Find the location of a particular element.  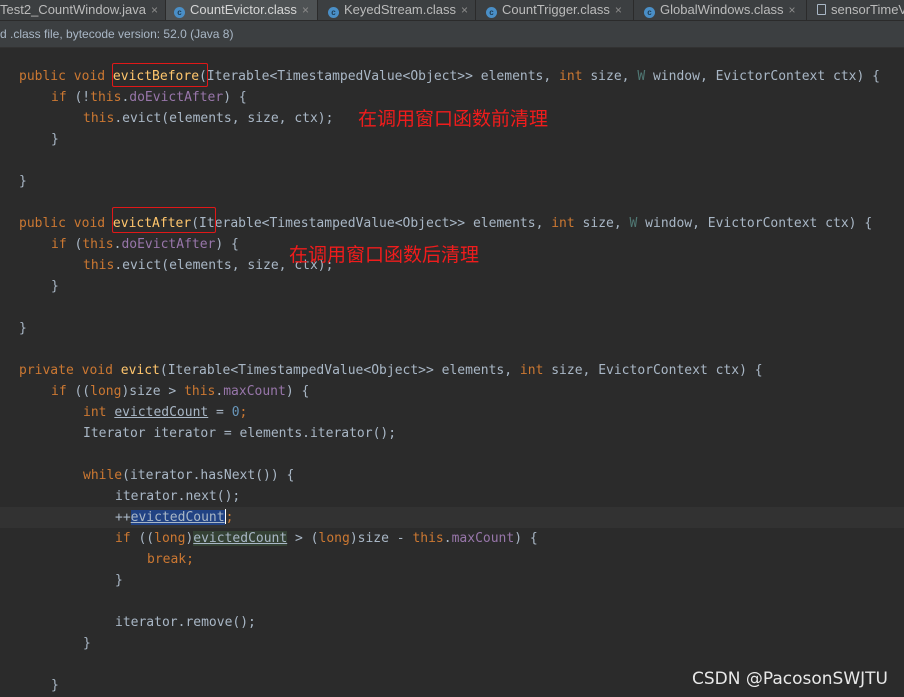

code-line: while(iterator.hasNext()) { is located at coordinates (189, 475).